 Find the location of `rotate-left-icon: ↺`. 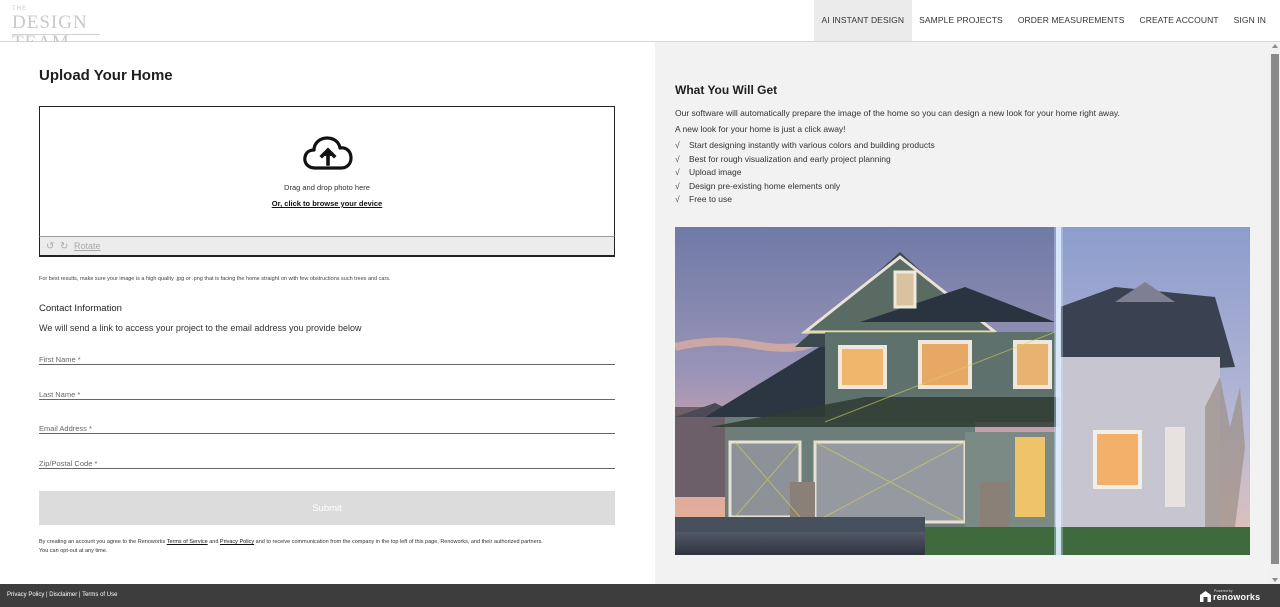

rotate-left-icon: ↺ is located at coordinates (50, 246).